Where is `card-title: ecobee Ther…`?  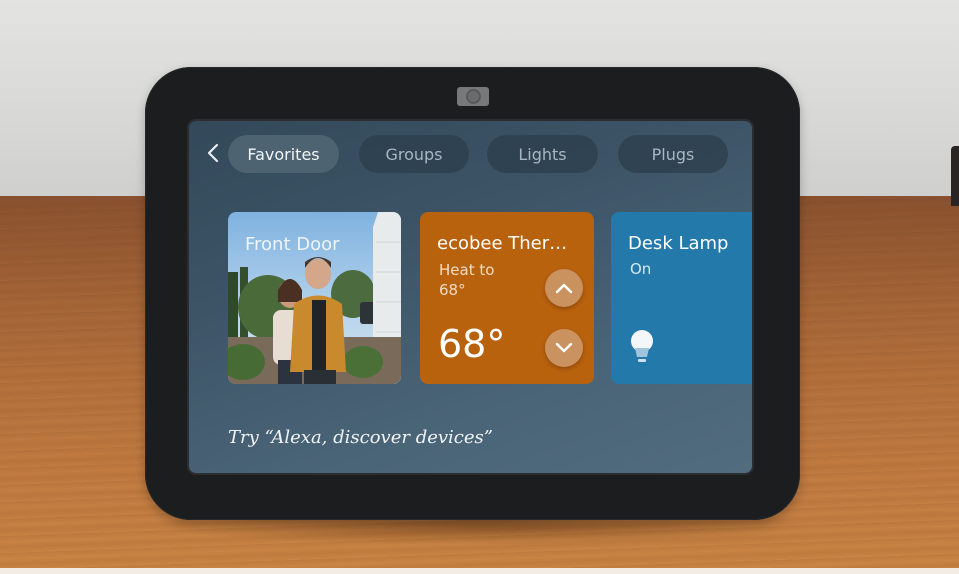 card-title: ecobee Ther… is located at coordinates (502, 243).